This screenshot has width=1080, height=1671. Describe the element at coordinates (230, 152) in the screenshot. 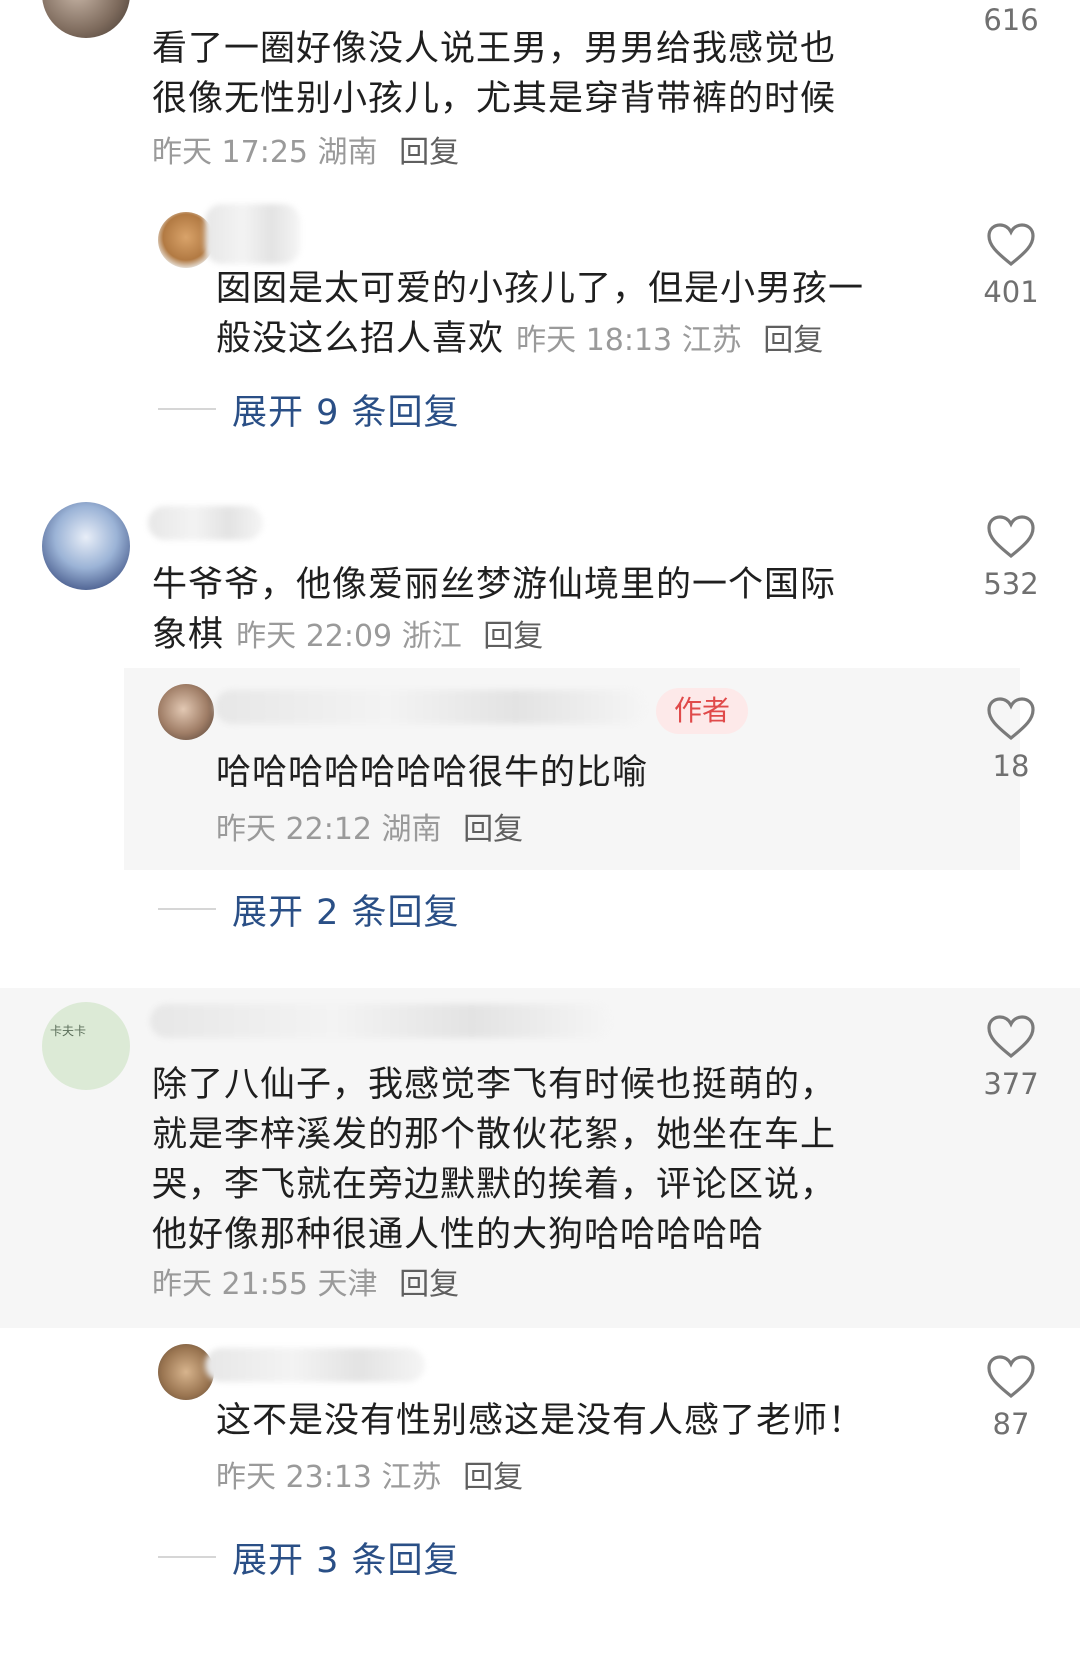

I see `comment-time: 昨天 17:25` at that location.